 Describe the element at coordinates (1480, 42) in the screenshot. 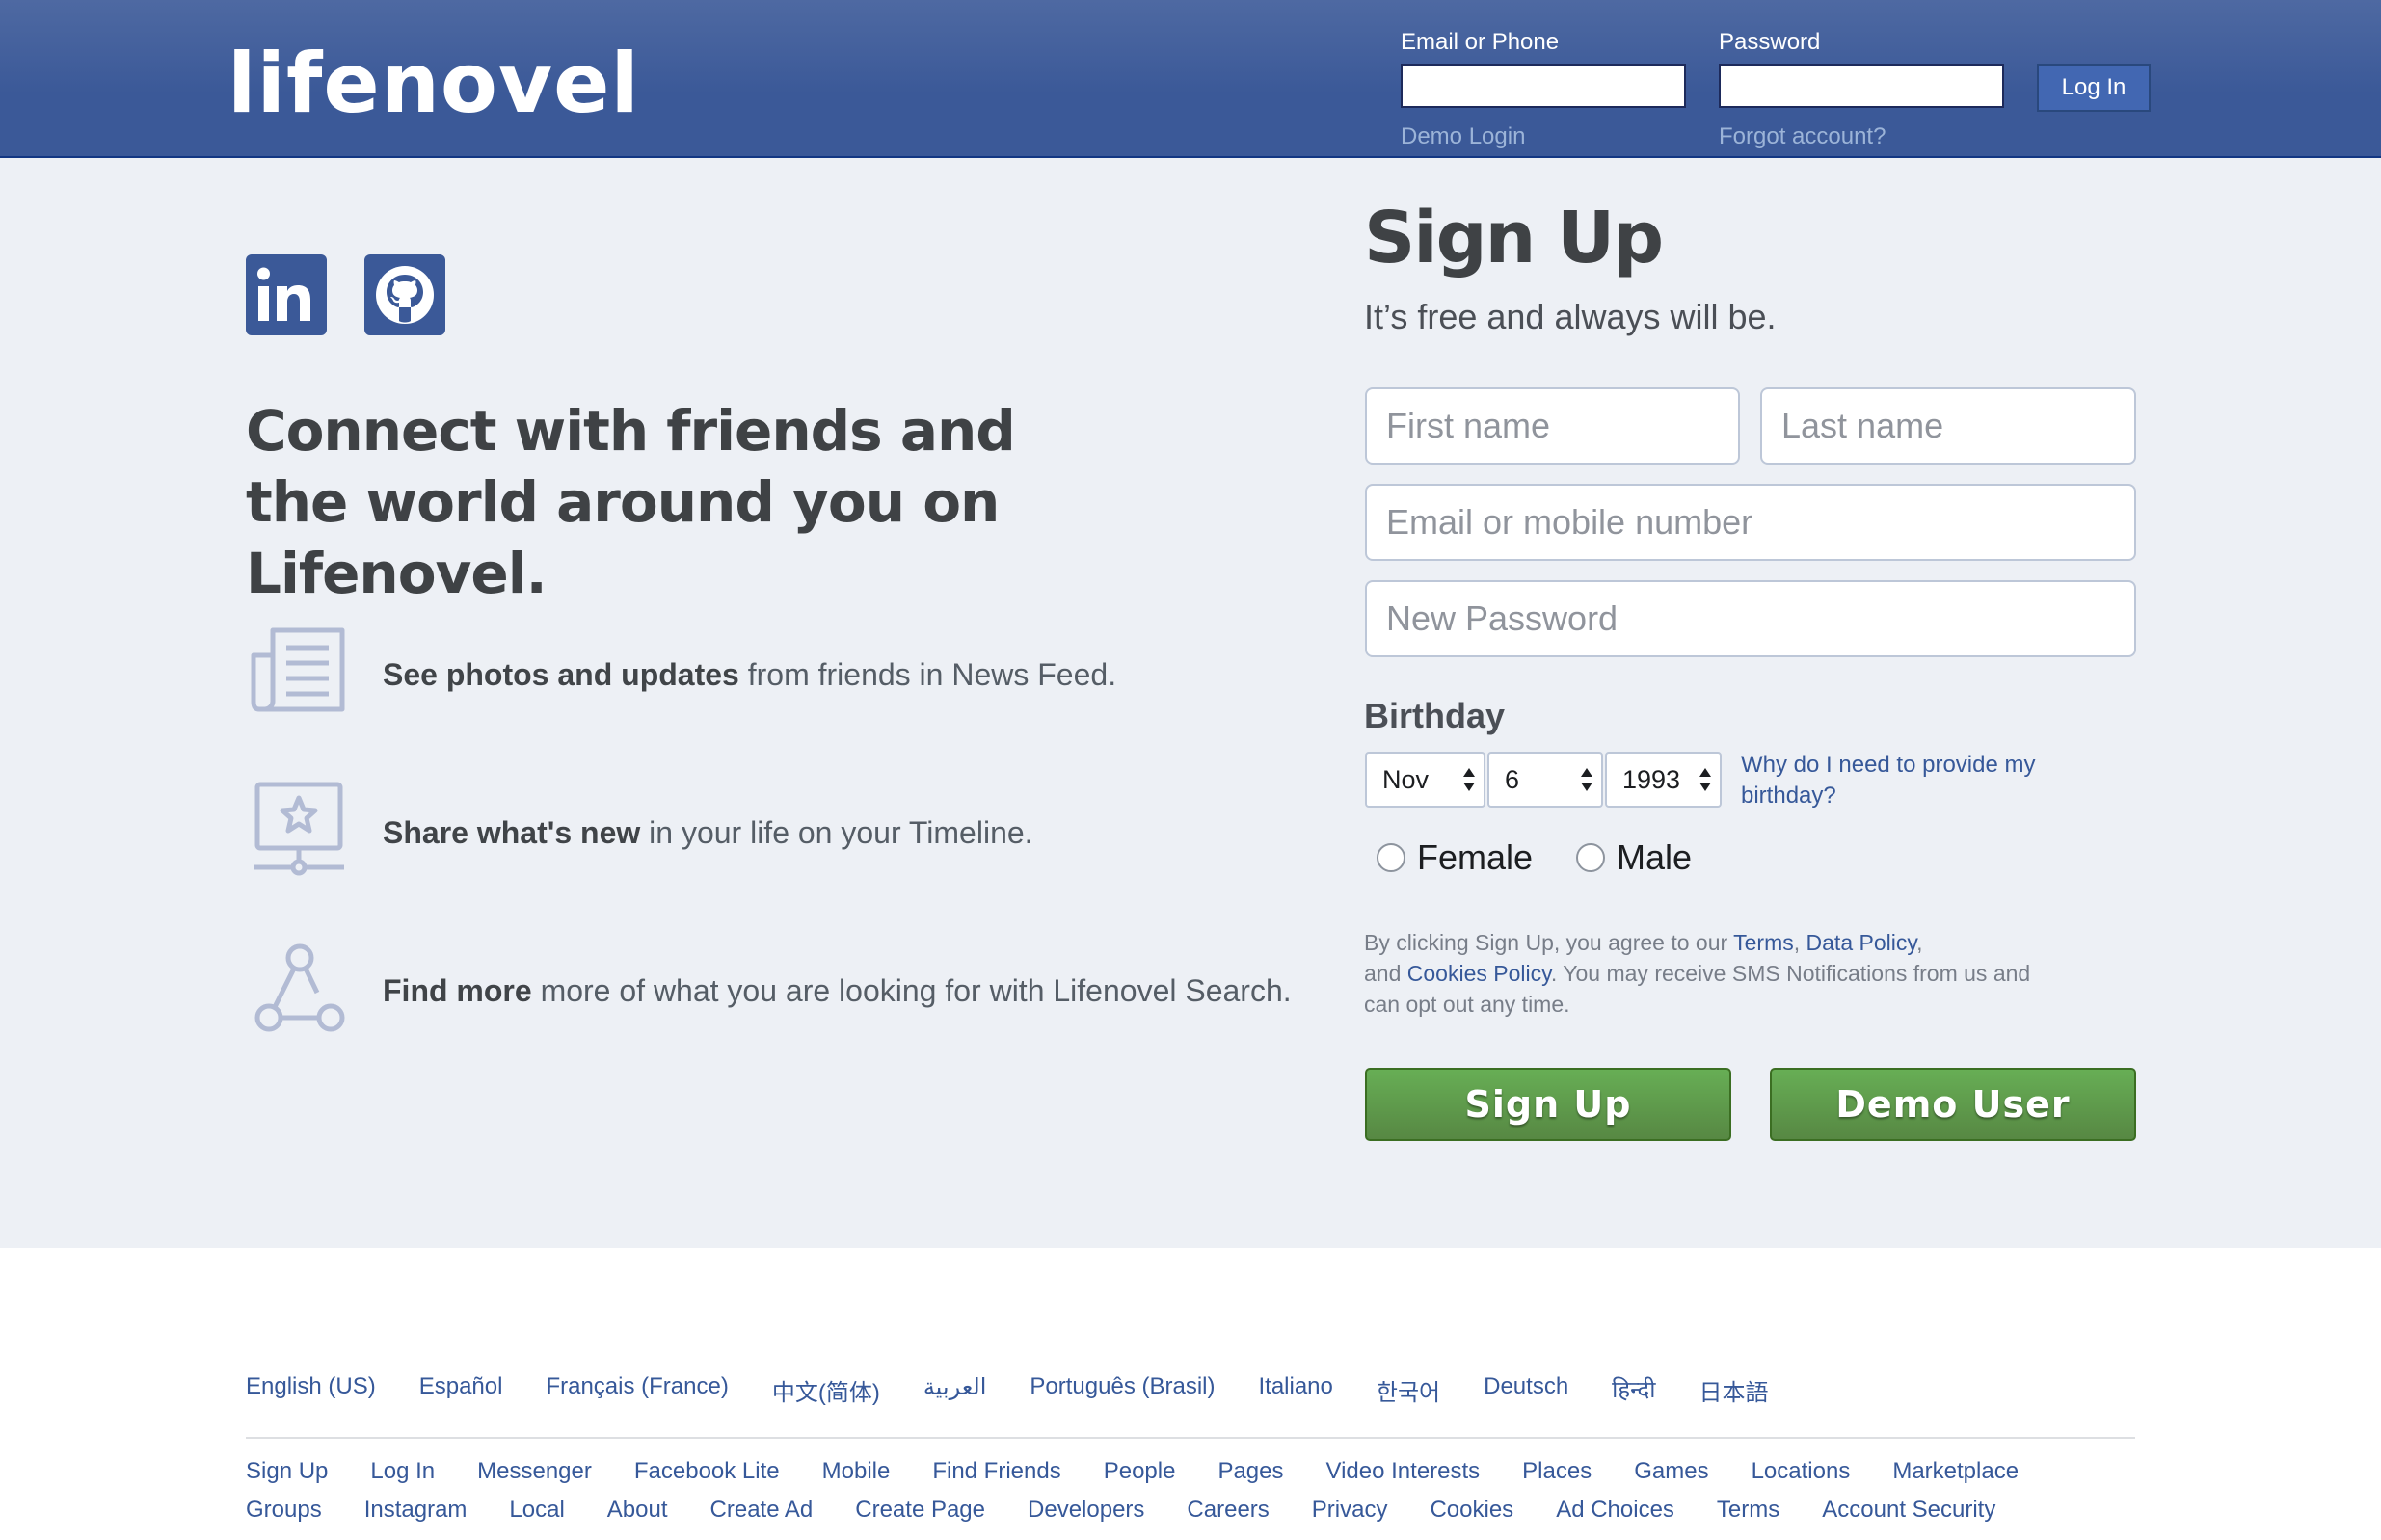

I see `email-label: Email or Phone` at that location.